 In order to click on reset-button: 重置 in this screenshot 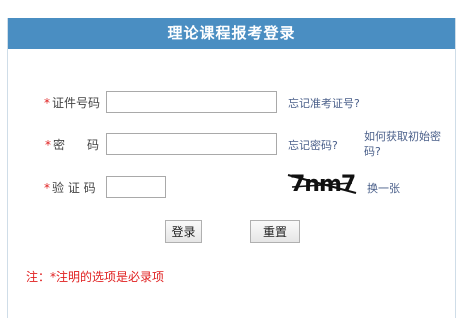, I will do `click(275, 231)`.